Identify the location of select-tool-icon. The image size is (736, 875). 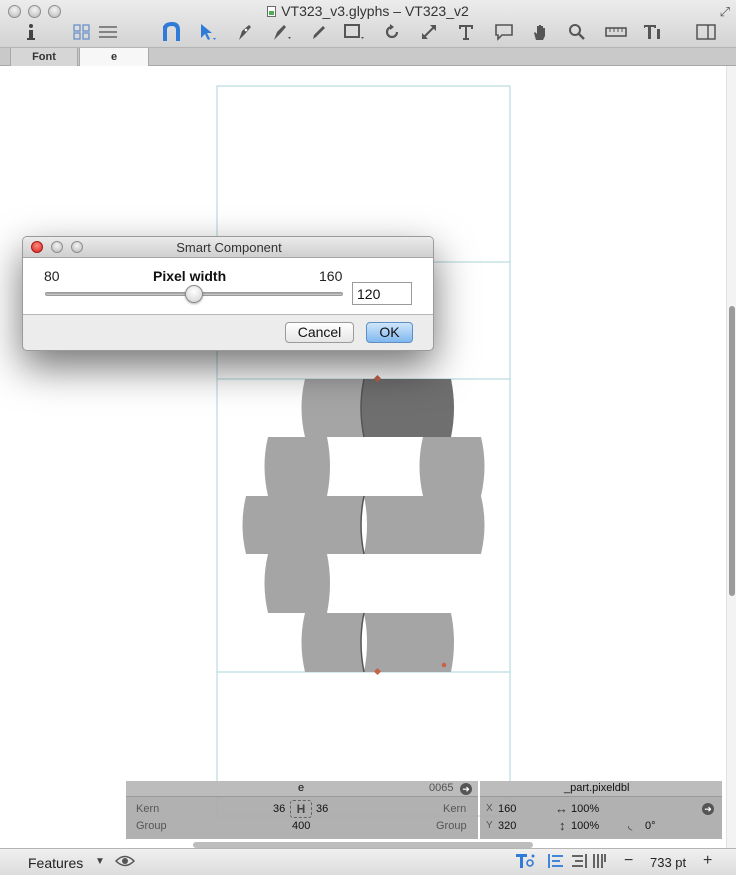
(208, 32).